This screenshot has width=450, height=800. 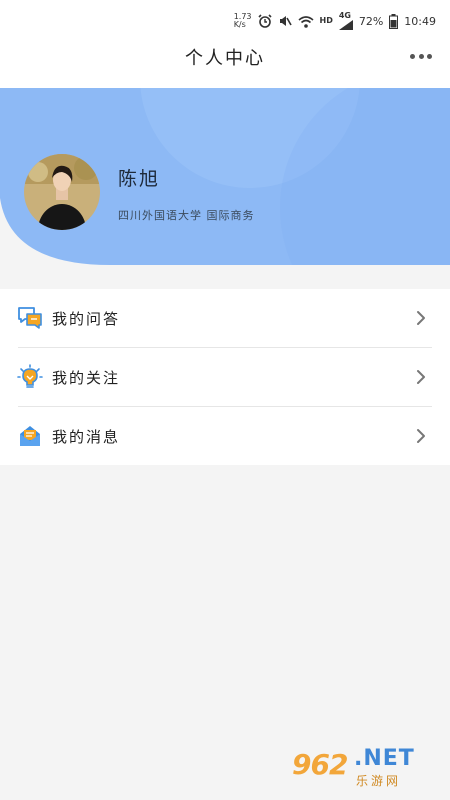 What do you see at coordinates (86, 378) in the screenshot?
I see `menu-item-label: 我的关注` at bounding box center [86, 378].